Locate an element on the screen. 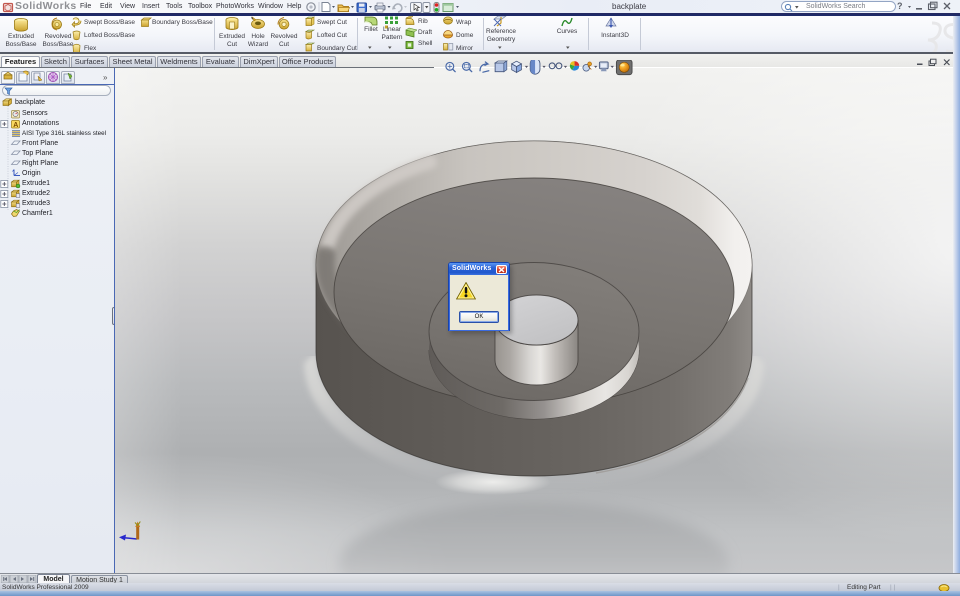 The image size is (960, 596). svg-text: A is located at coordinates (15, 125).